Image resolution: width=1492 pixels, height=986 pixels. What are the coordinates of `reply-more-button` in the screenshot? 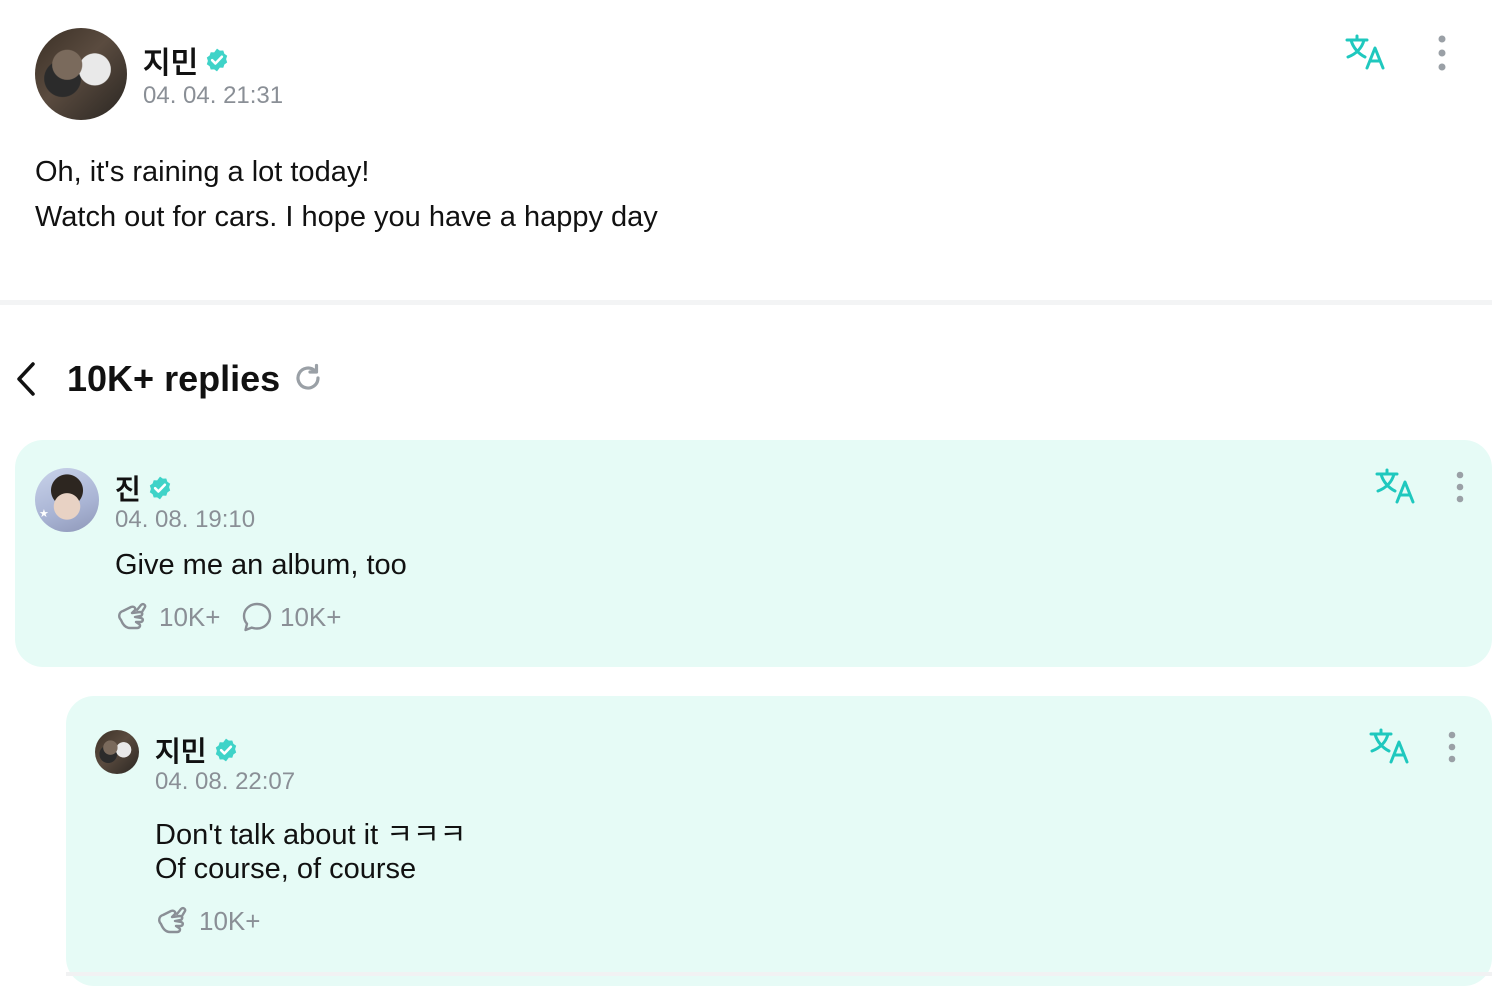 It's located at (1460, 487).